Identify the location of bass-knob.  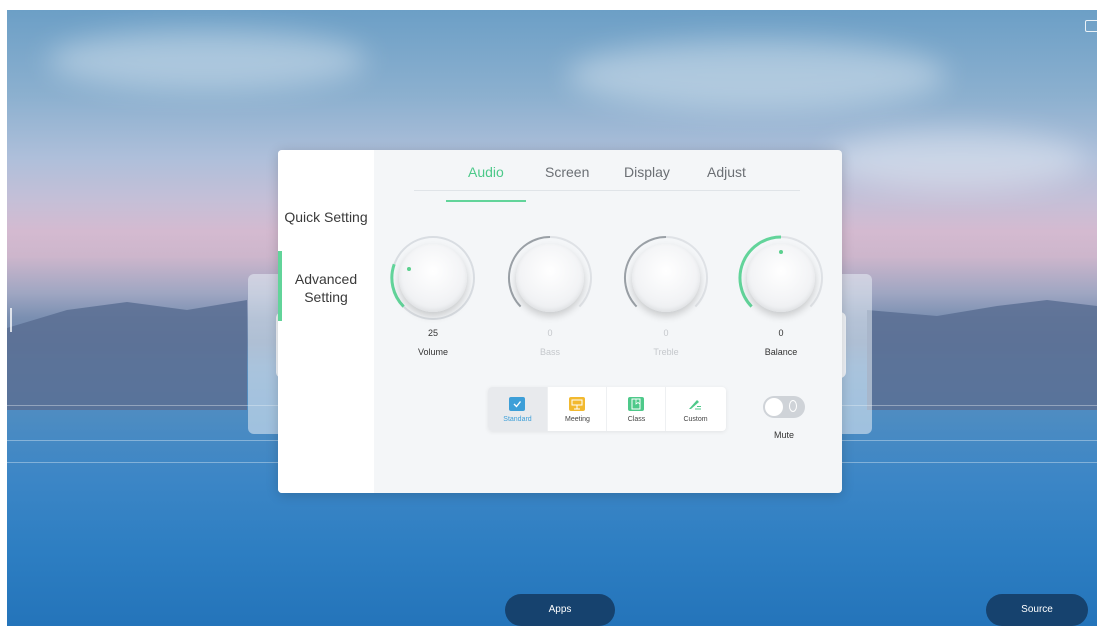
(550, 278).